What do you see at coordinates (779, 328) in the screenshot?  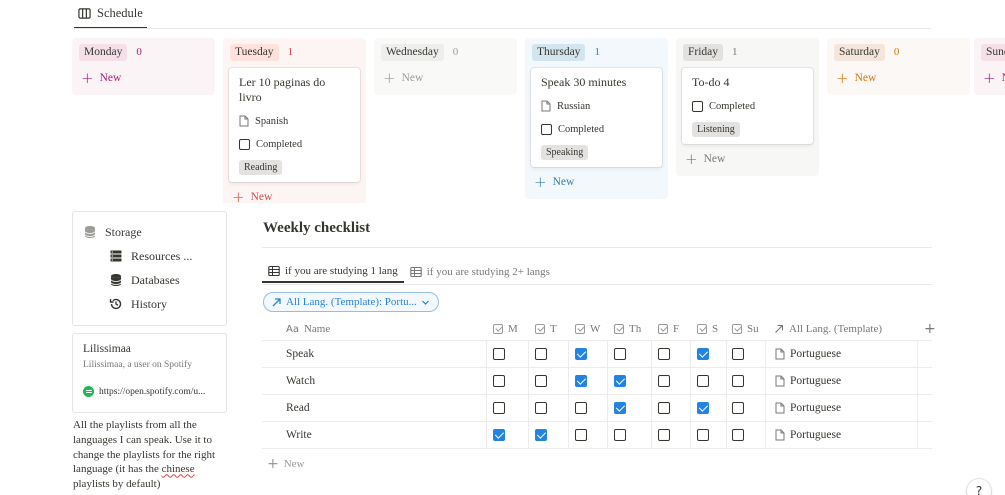 I see `arrow-up-right-icon` at bounding box center [779, 328].